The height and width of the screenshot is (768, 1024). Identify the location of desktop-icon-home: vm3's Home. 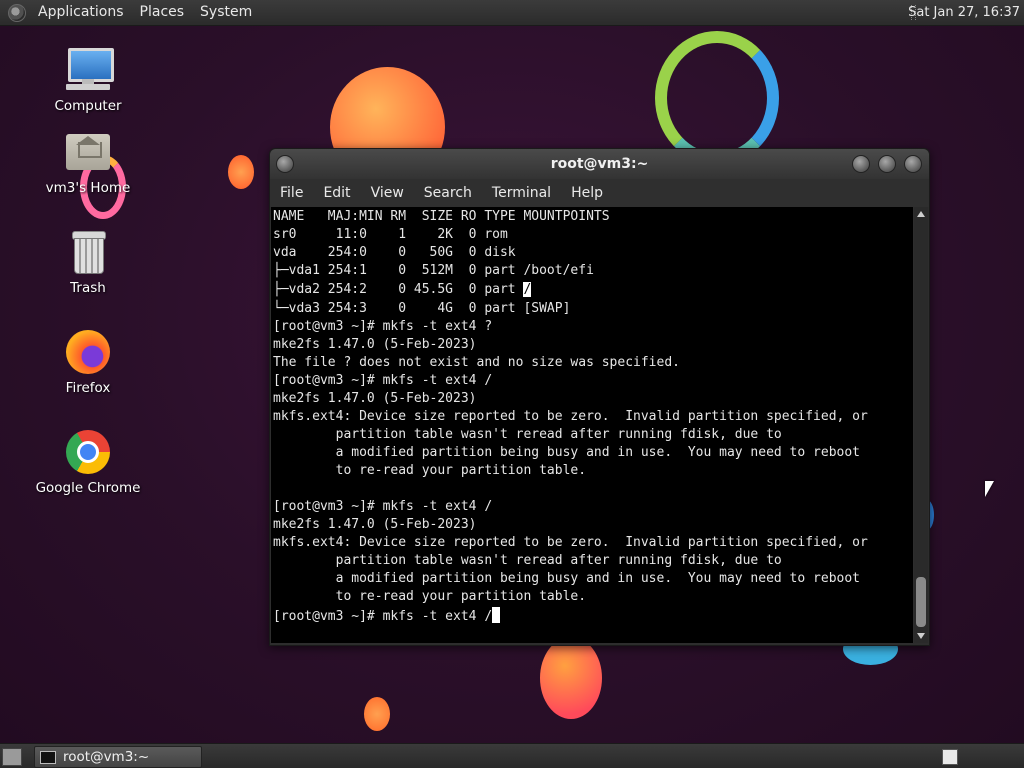
(88, 162).